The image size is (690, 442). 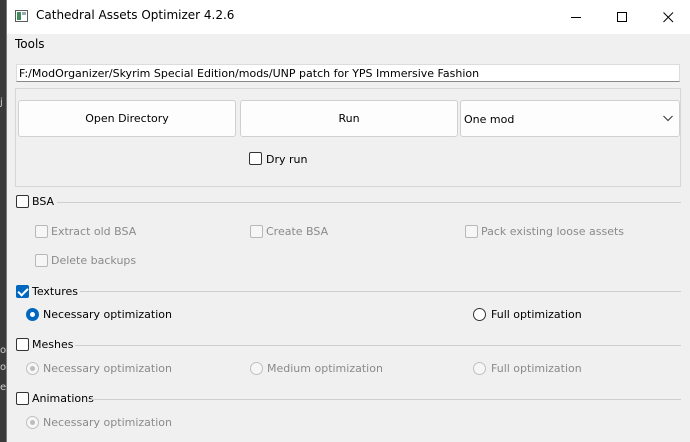 What do you see at coordinates (297, 231) in the screenshot?
I see `create-bsa-label: Create BSA` at bounding box center [297, 231].